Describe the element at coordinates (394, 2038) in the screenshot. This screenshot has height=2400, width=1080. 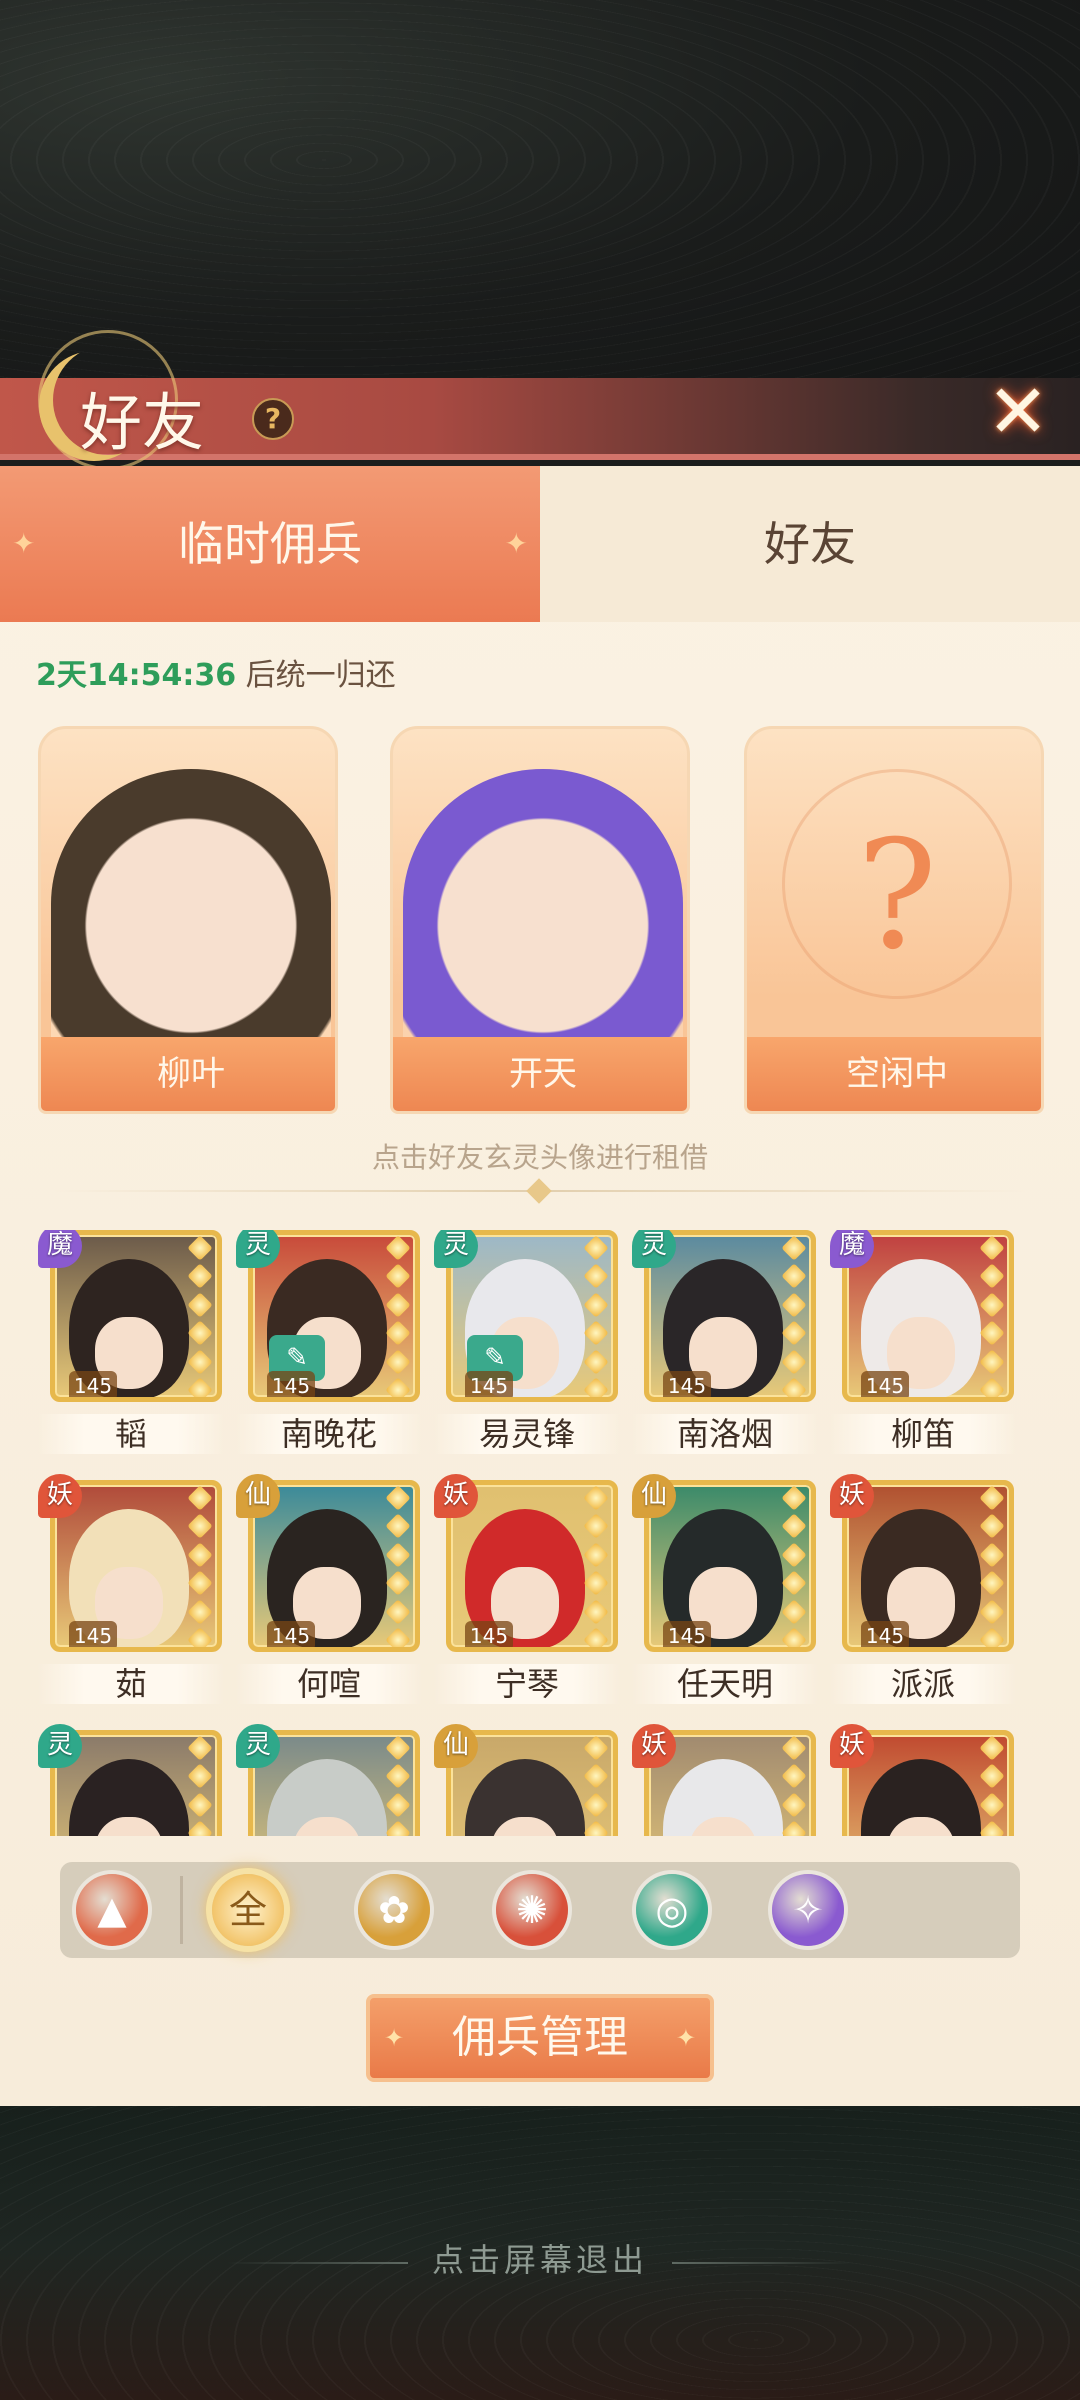
I see `ornament-icon: ✦` at that location.